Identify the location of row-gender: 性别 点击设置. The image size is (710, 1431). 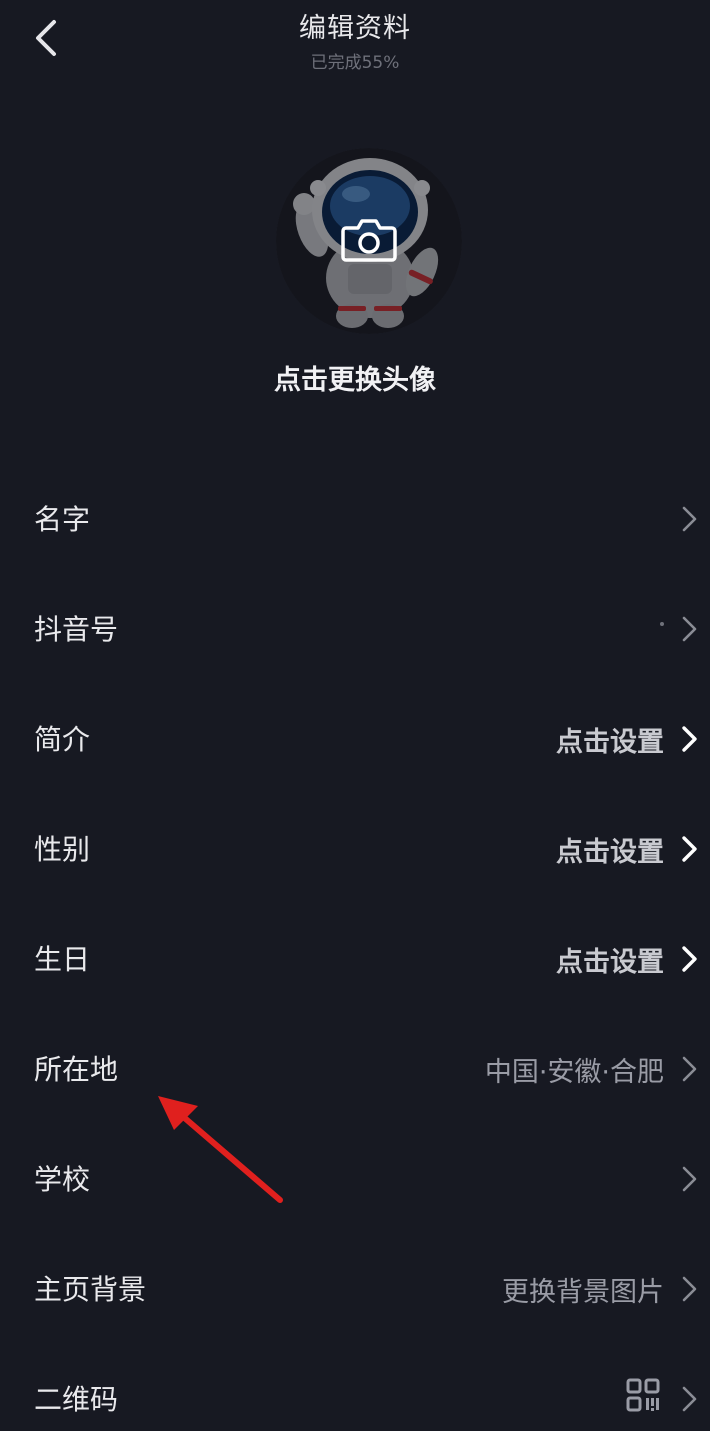
(355, 847).